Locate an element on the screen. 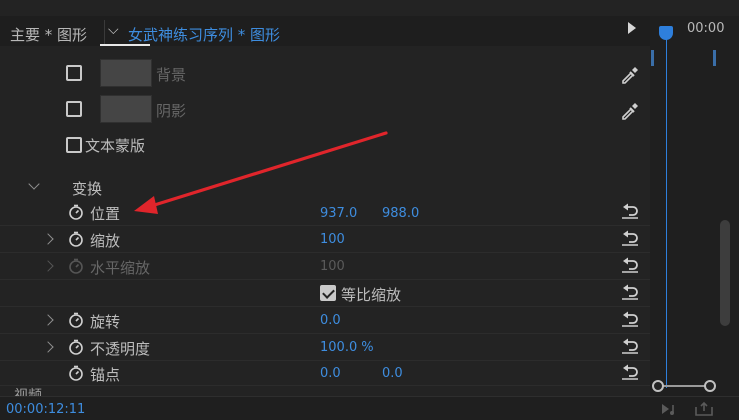 This screenshot has width=739, height=420. opacity-row: 不透明度 100.0% is located at coordinates (325, 348).